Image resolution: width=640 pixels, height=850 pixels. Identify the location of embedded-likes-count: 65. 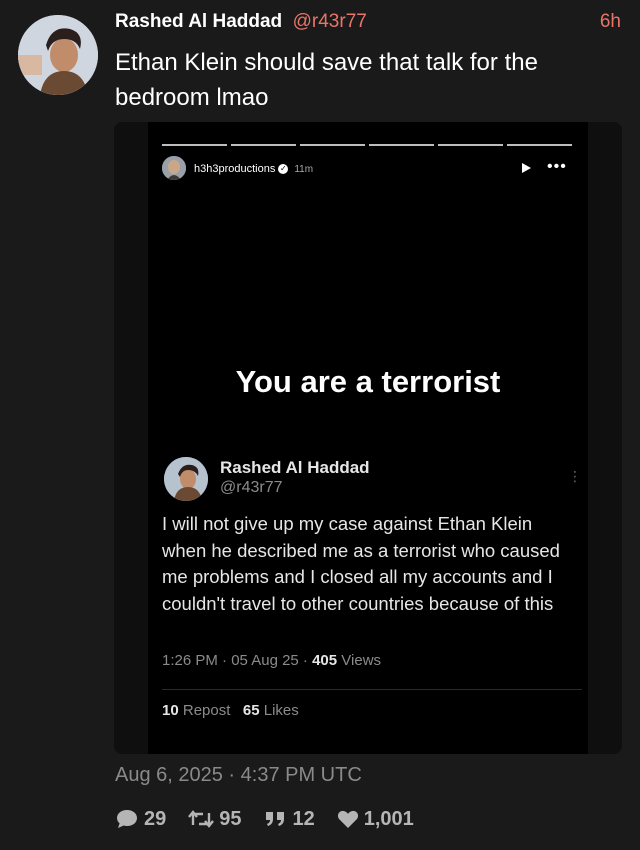
(251, 710).